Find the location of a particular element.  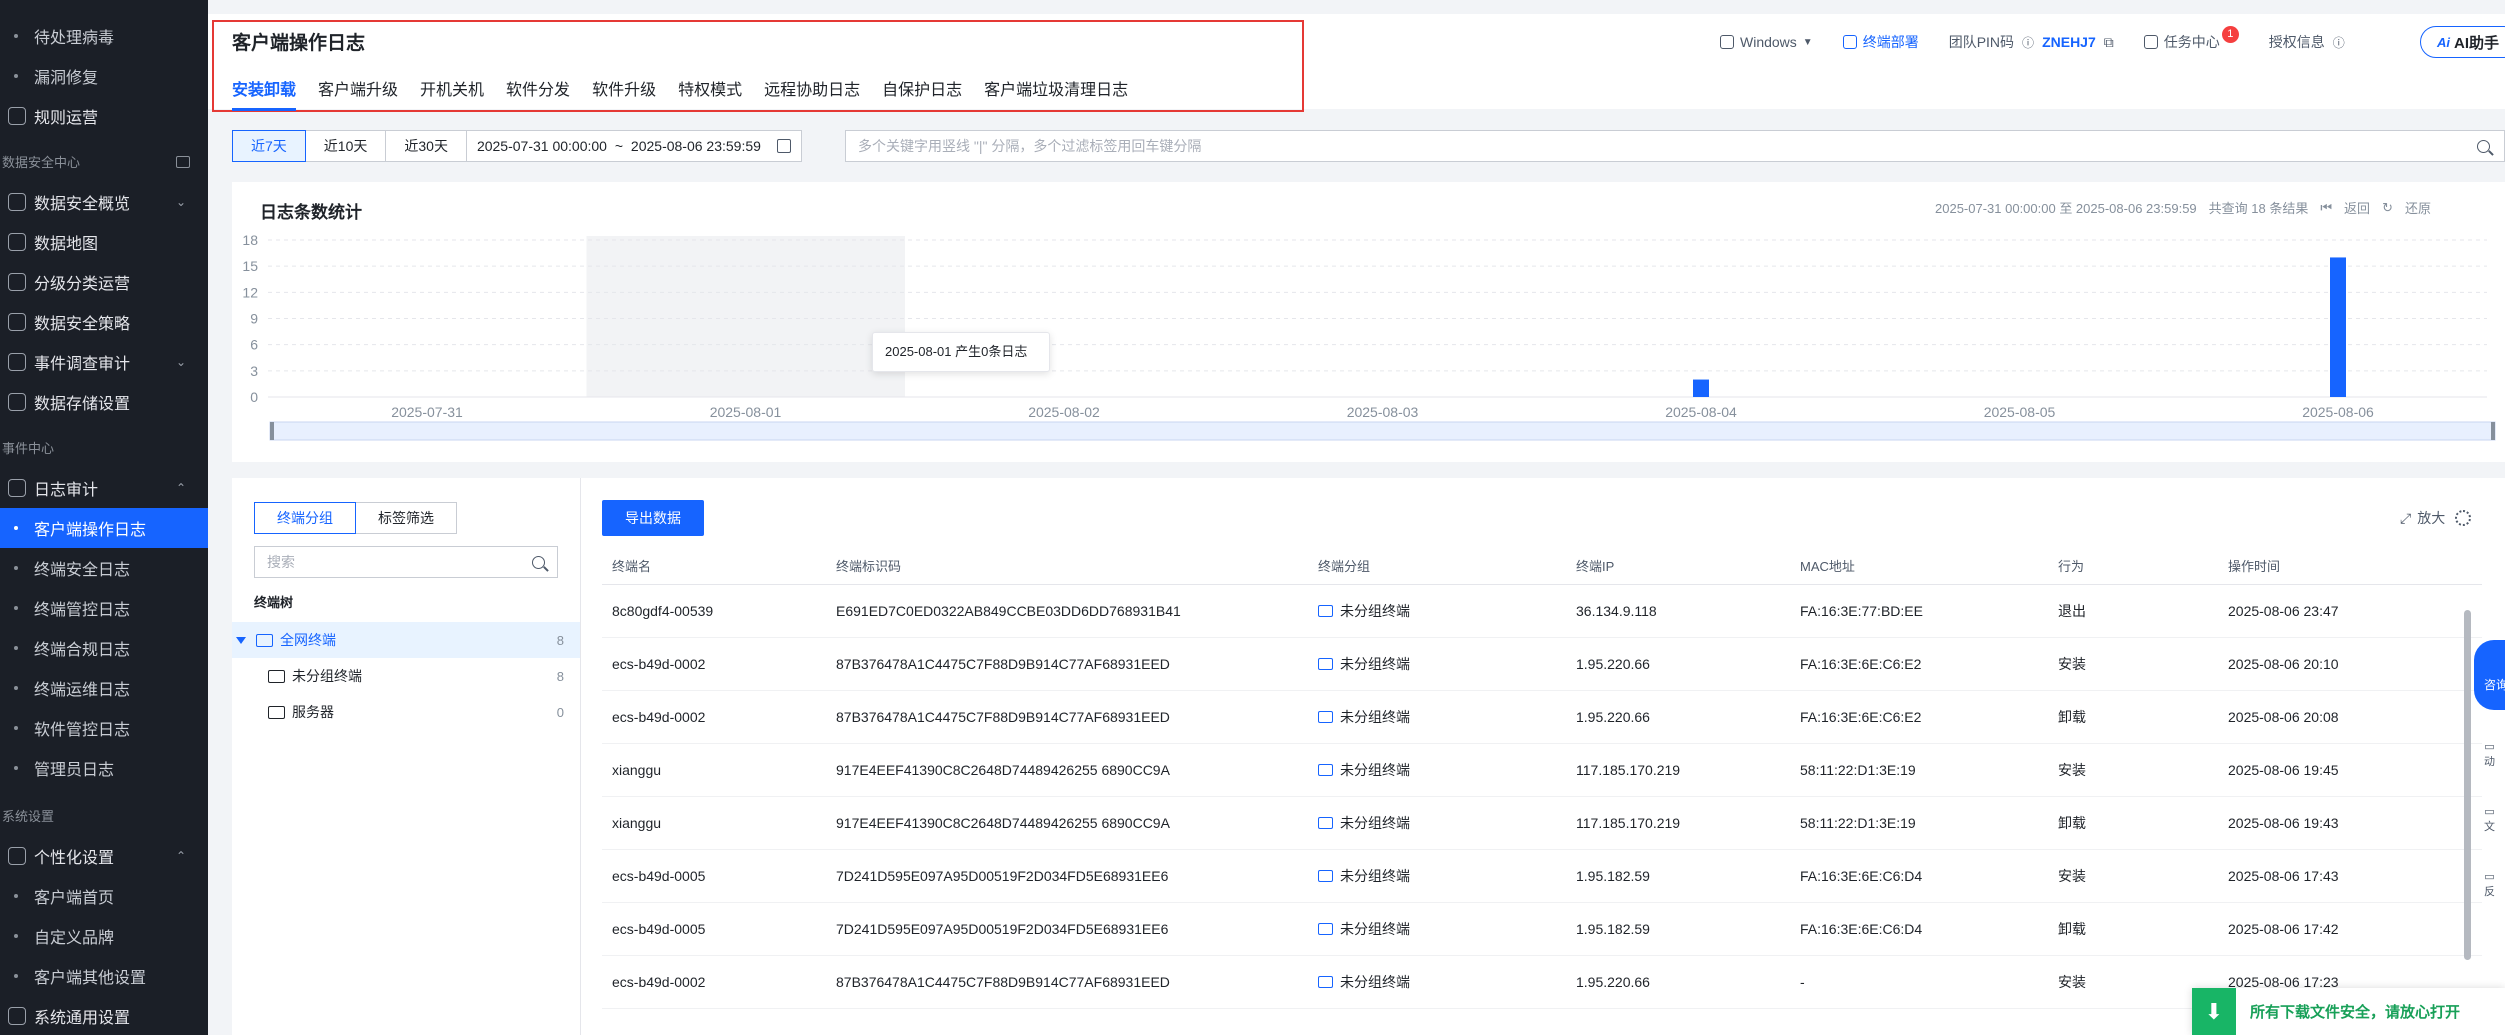

sidebar-item-15: 终端合规日志 is located at coordinates (104, 648).